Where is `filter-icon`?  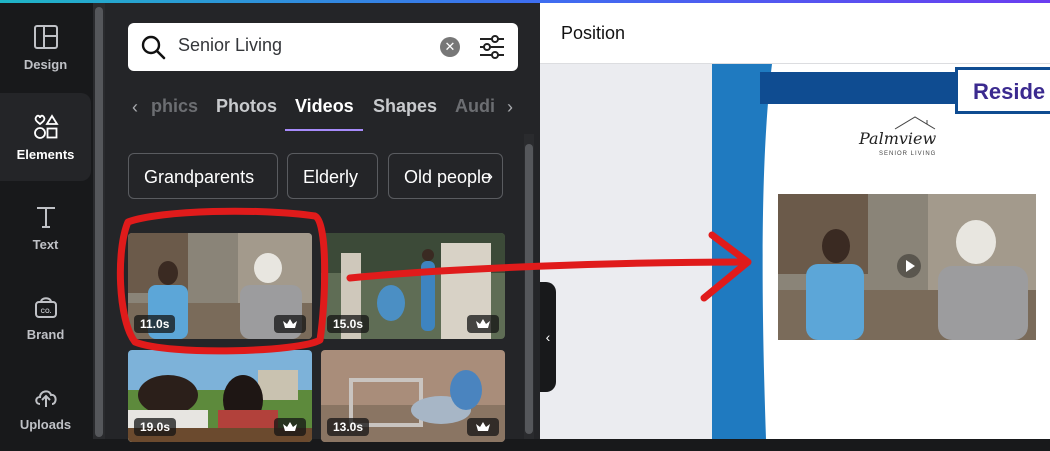
filter-icon is located at coordinates (492, 47).